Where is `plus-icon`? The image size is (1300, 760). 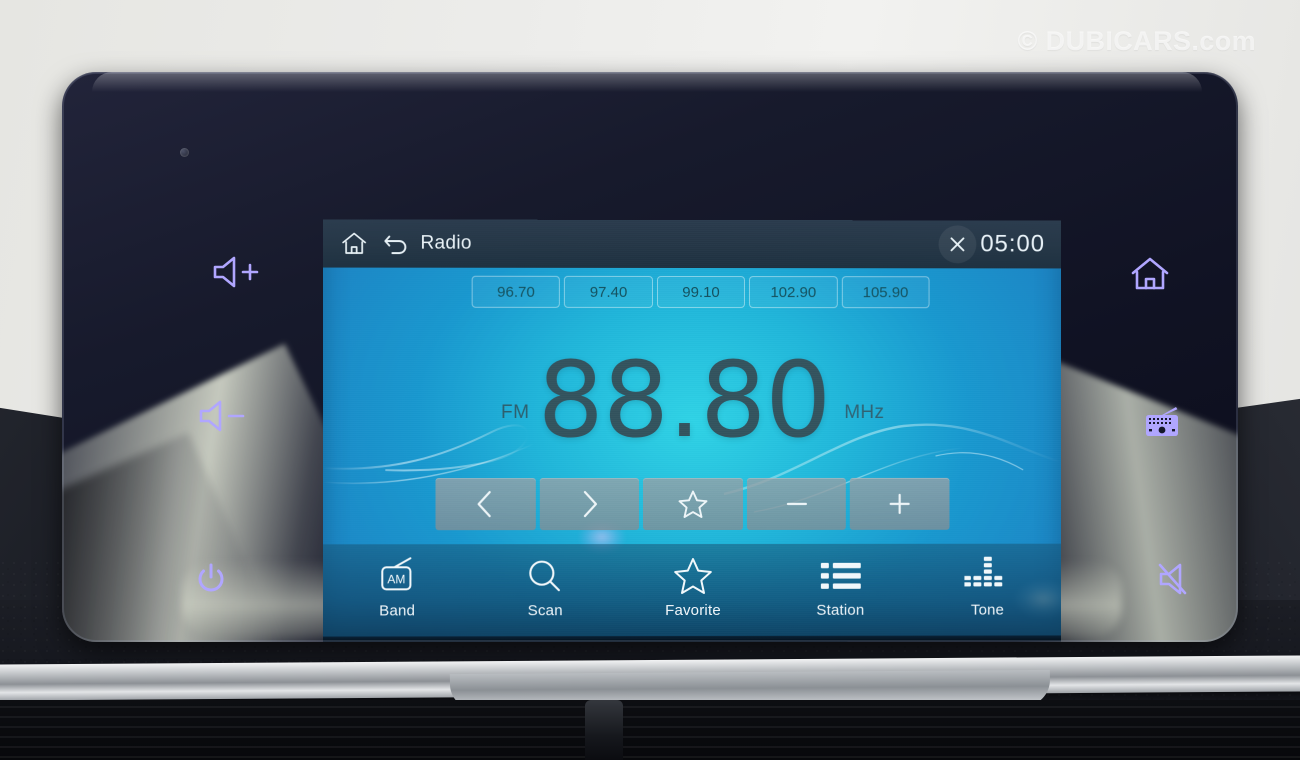
plus-icon is located at coordinates (900, 504).